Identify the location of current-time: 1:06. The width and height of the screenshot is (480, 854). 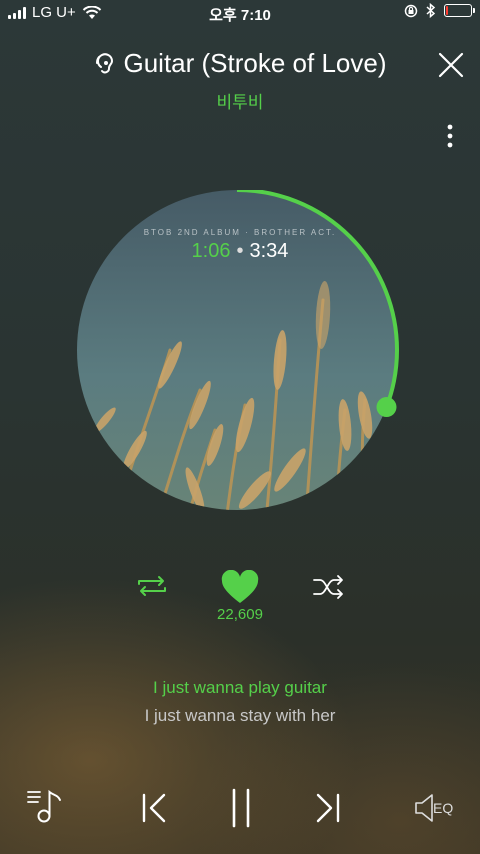
(211, 251).